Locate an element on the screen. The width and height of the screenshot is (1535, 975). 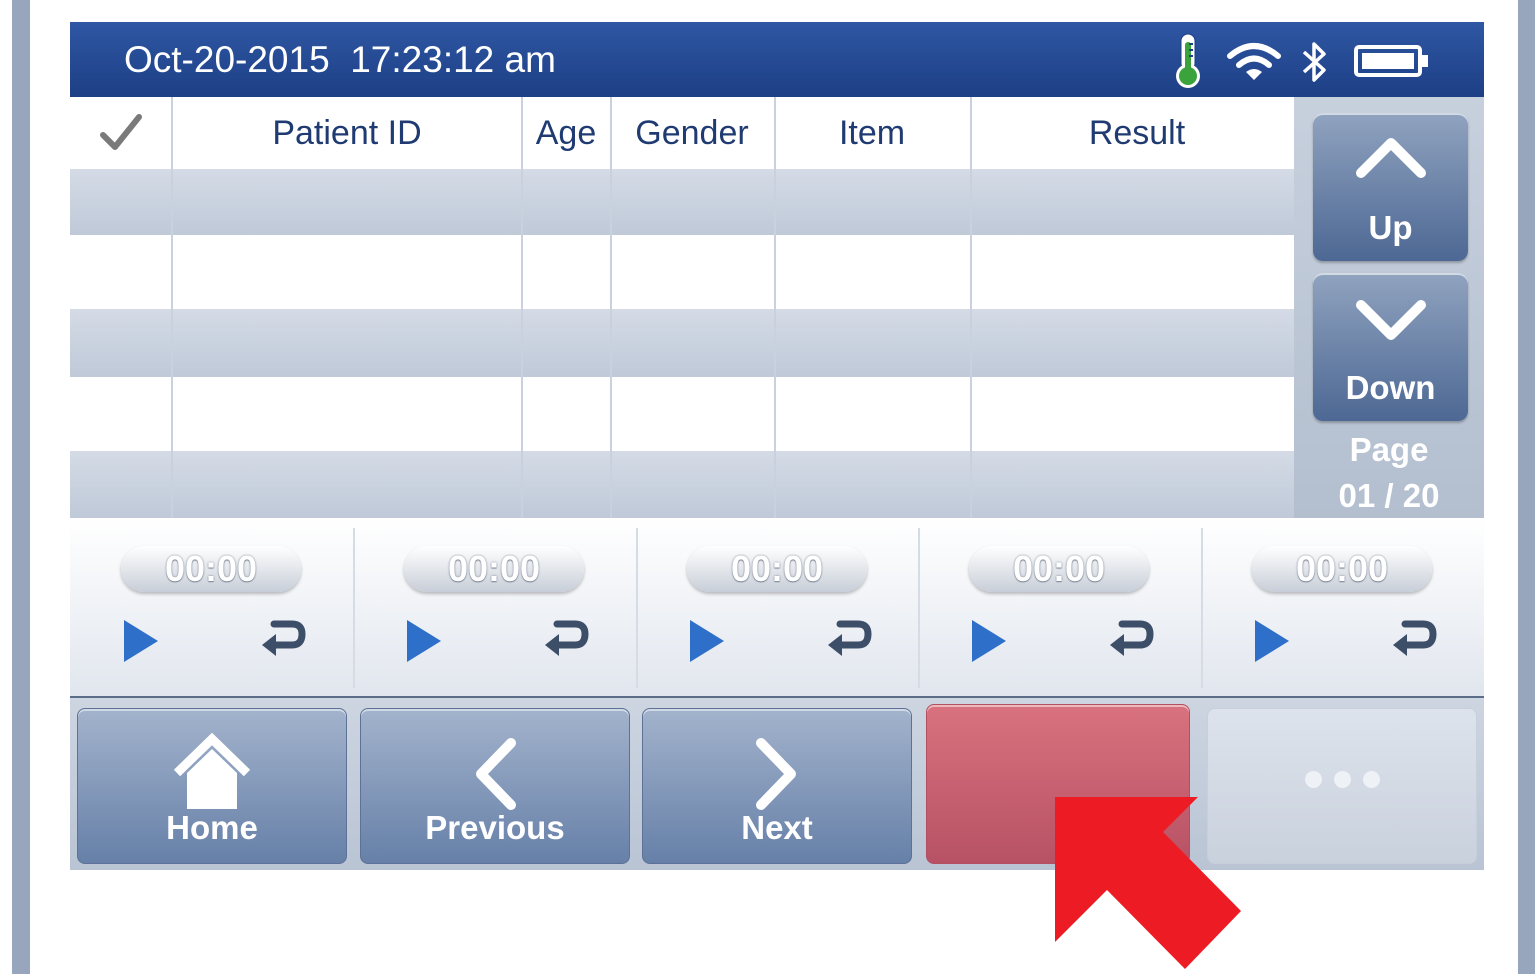
column-patient-id: Patient ID is located at coordinates (347, 133).